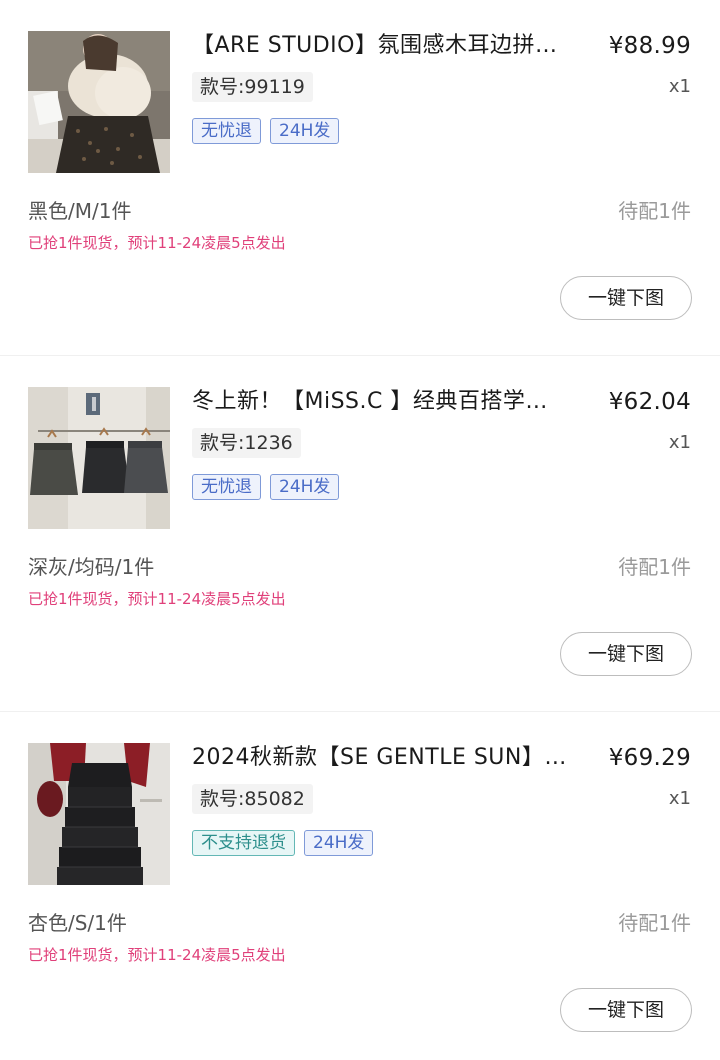 Image resolution: width=720 pixels, height=1060 pixels. Describe the element at coordinates (649, 46) in the screenshot. I see `product-price: ¥88.99` at that location.